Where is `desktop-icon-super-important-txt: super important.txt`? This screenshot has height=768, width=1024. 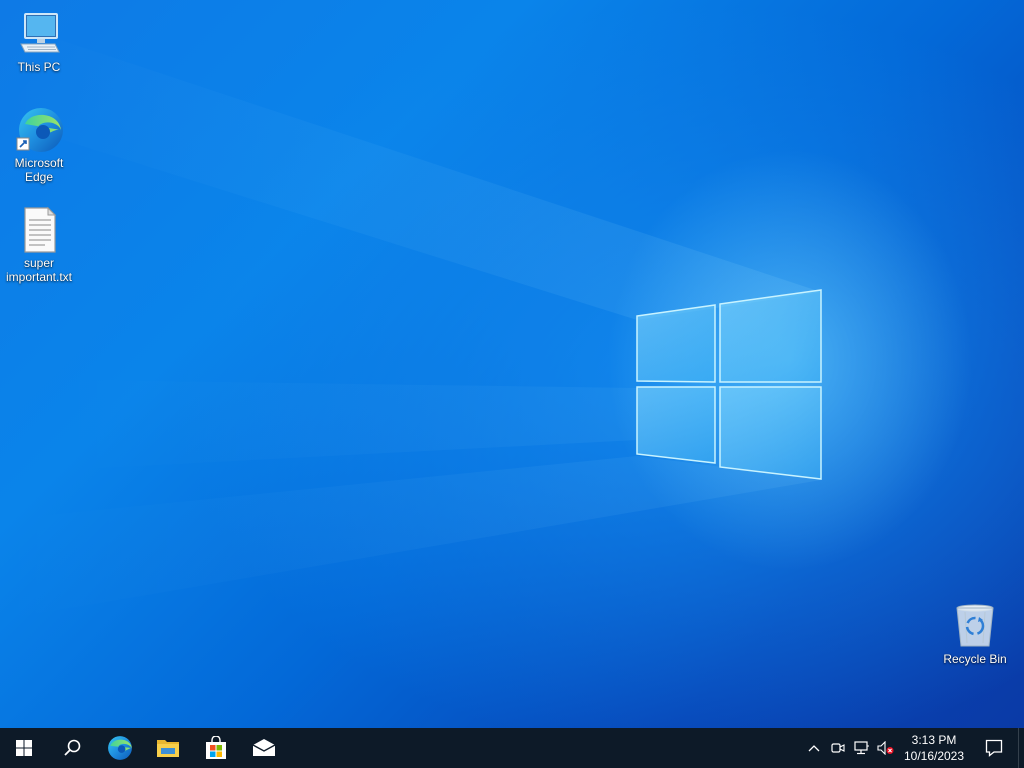
desktop-icon-super-important-txt: super important.txt is located at coordinates (39, 245).